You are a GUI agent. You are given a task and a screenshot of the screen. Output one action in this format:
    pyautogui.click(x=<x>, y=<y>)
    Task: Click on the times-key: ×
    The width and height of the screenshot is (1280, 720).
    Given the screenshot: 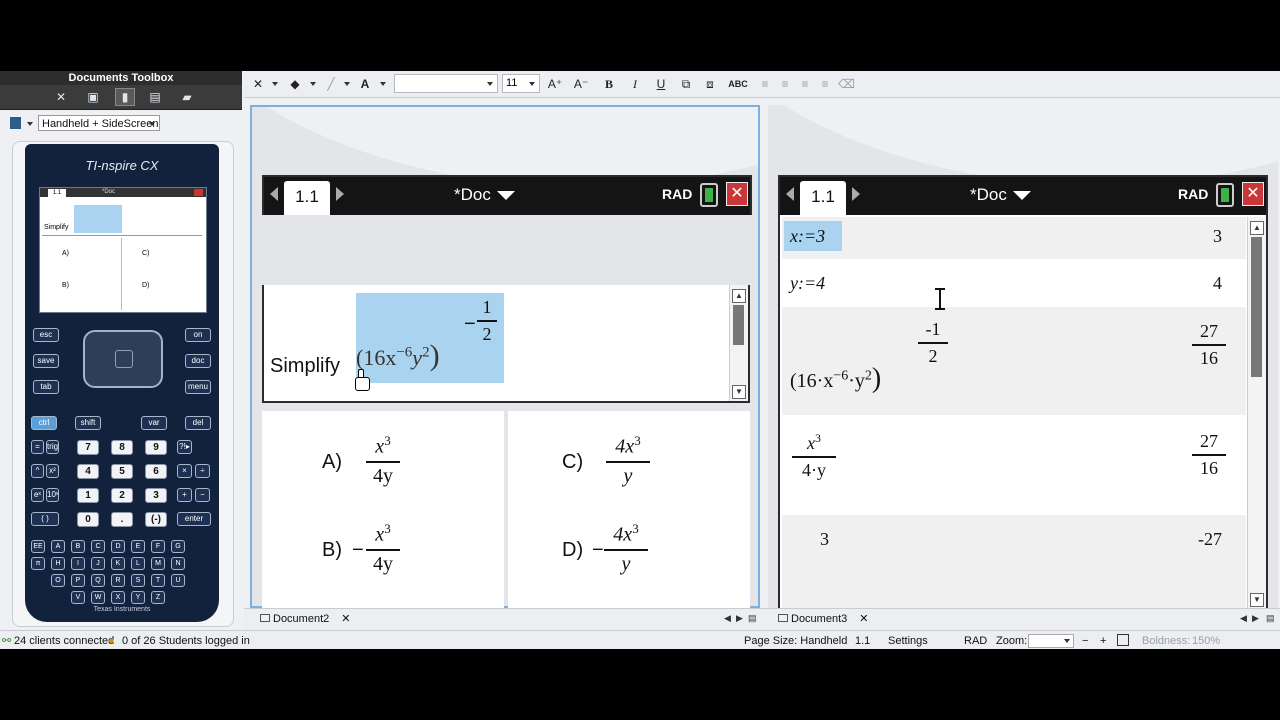 What is the action you would take?
    pyautogui.click(x=184, y=471)
    